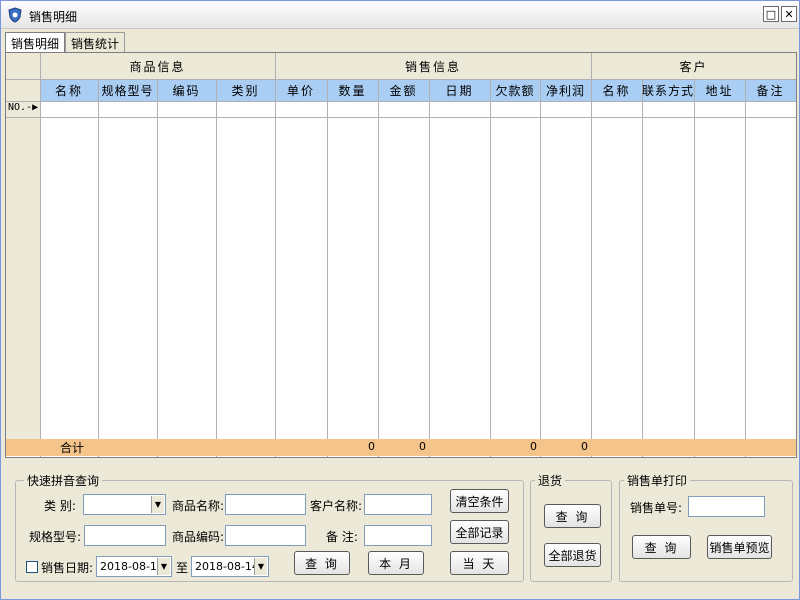 The width and height of the screenshot is (800, 600). Describe the element at coordinates (35, 107) in the screenshot. I see `current-row-arrow-icon: ▶` at that location.